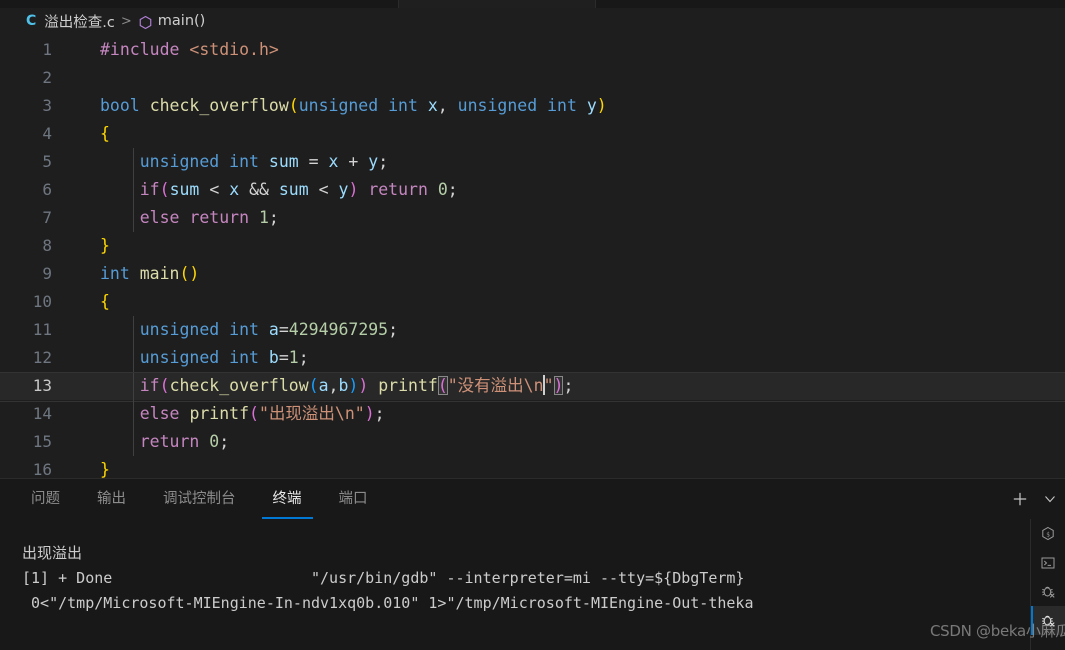 The image size is (1065, 650). What do you see at coordinates (532, 330) in the screenshot?
I see `code-line: 11 unsigned int a=4294967295;` at bounding box center [532, 330].